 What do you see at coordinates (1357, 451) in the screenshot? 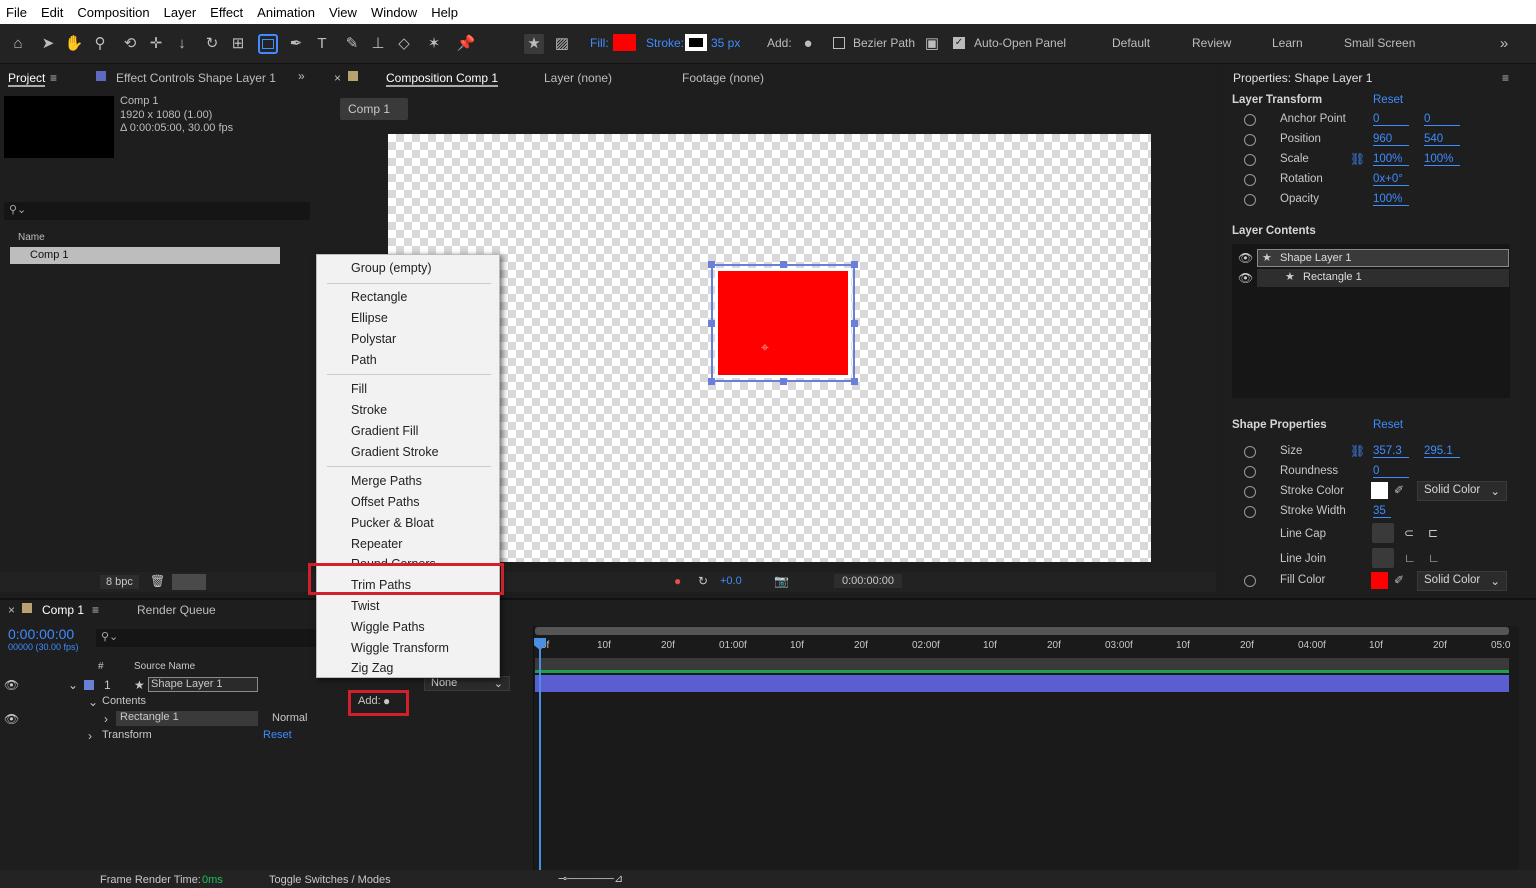
I see `link-icon: ⛓` at bounding box center [1357, 451].